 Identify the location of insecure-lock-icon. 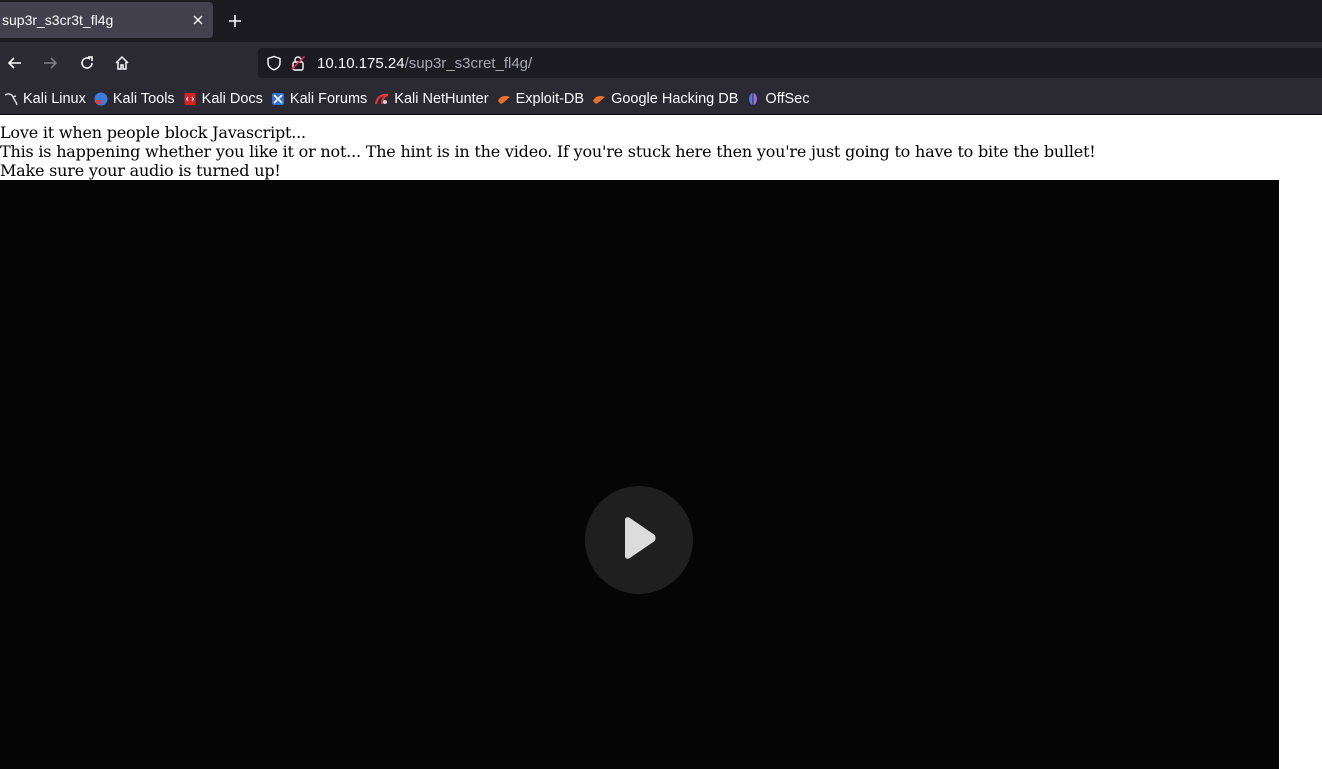
(298, 63).